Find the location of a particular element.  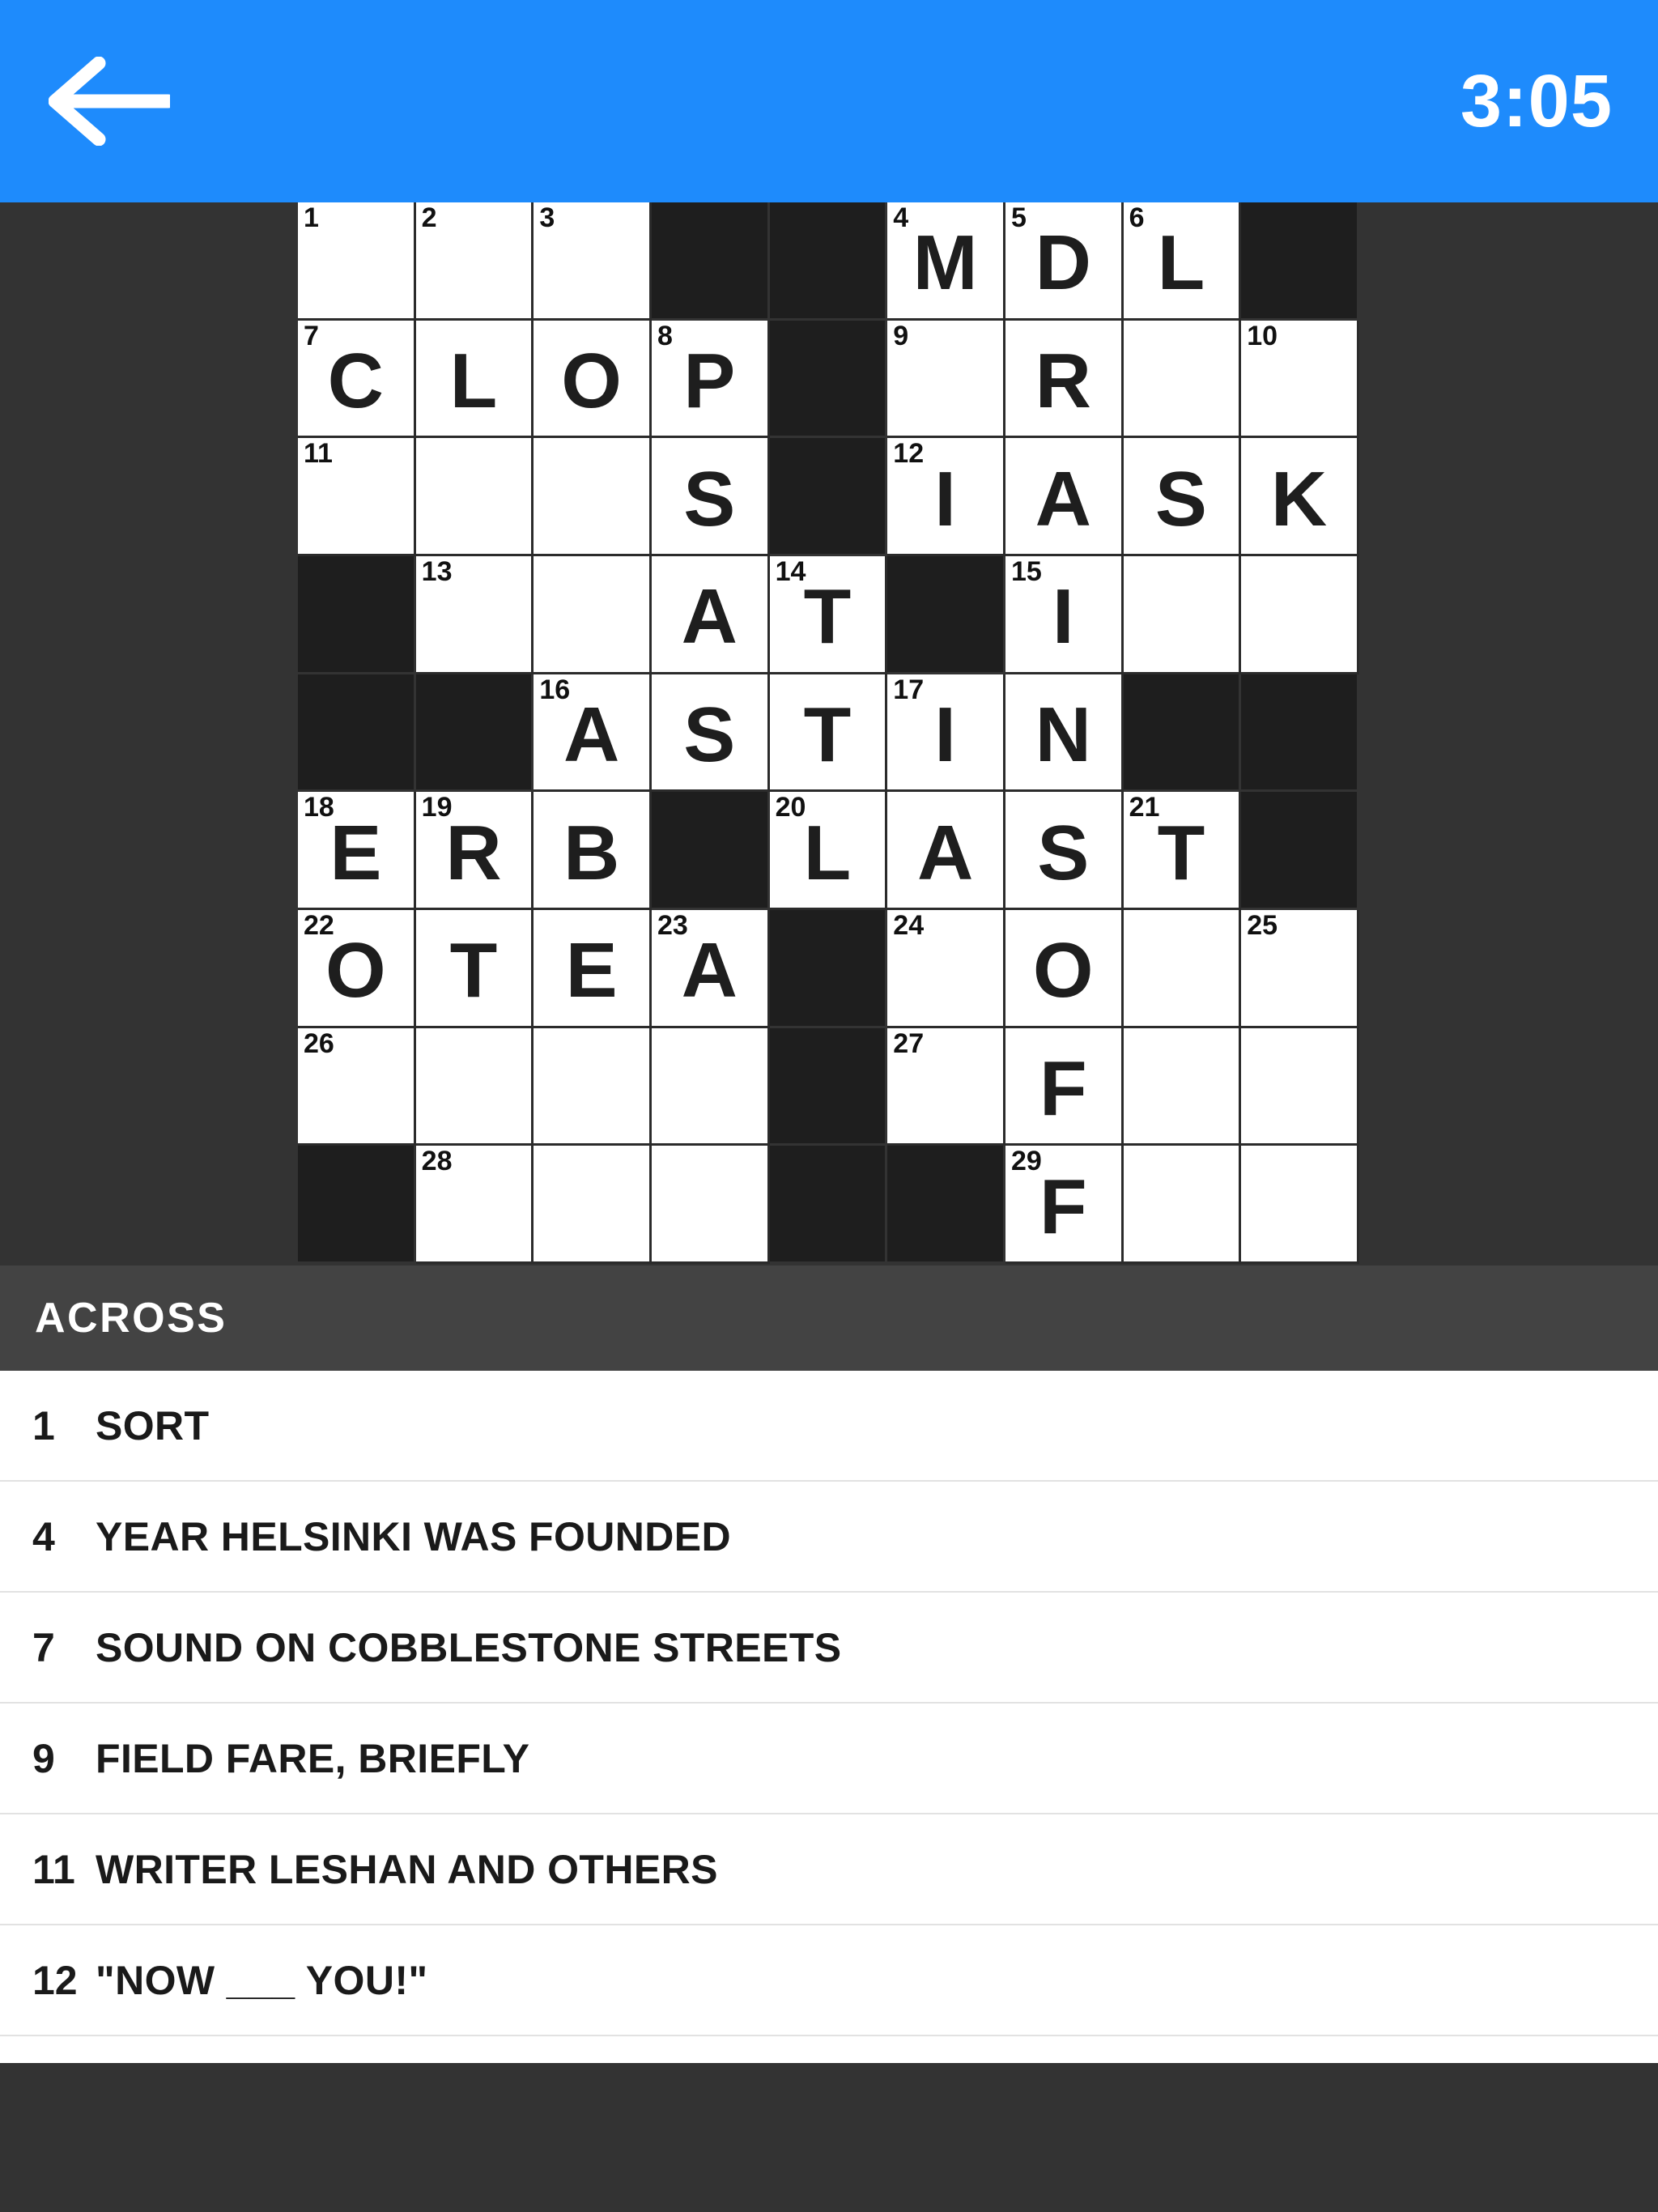

cell-letter: L is located at coordinates (827, 852).